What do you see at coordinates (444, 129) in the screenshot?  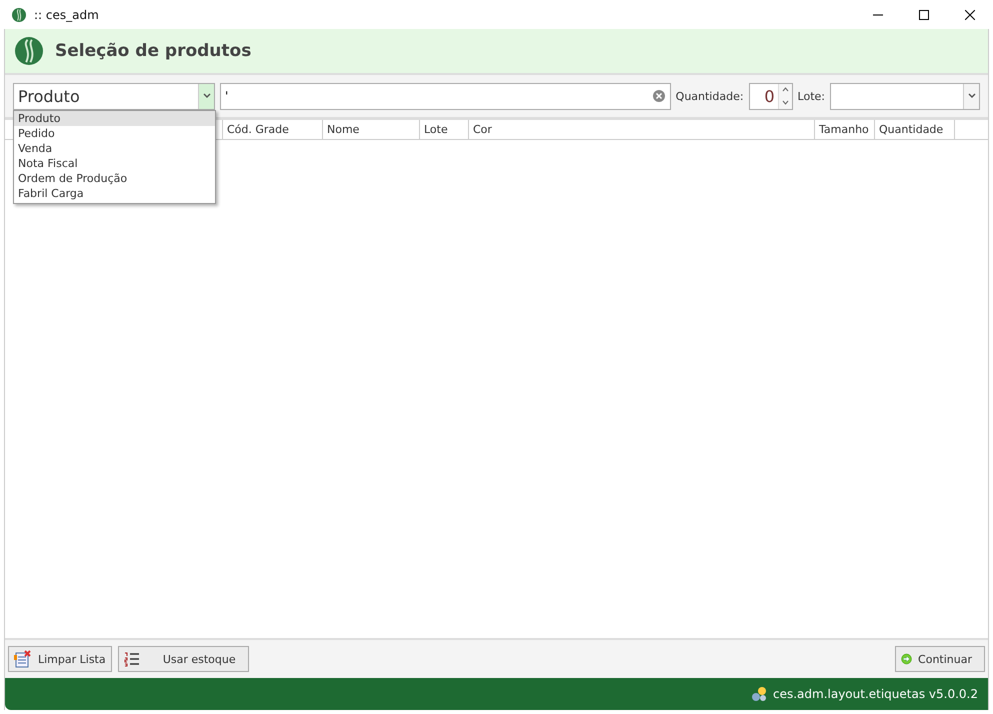 I see `column-header: Lote` at bounding box center [444, 129].